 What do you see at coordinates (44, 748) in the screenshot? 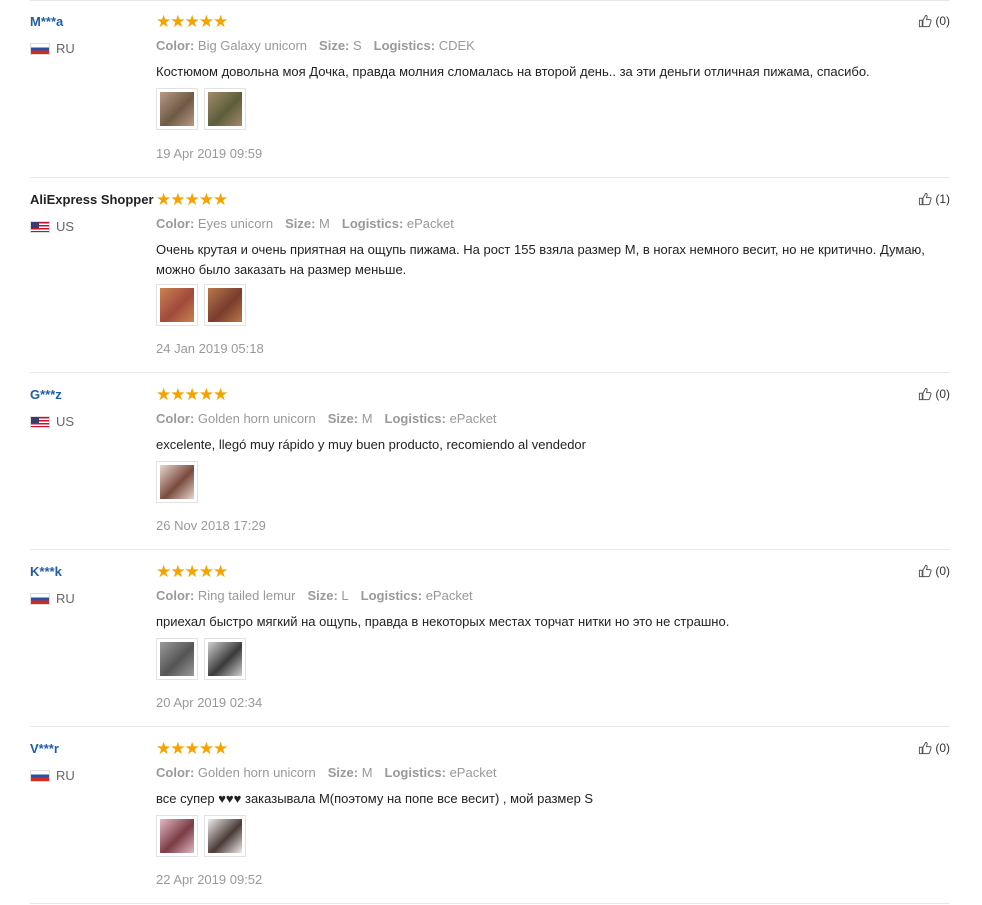
I see `reviewer-name: V***r` at bounding box center [44, 748].